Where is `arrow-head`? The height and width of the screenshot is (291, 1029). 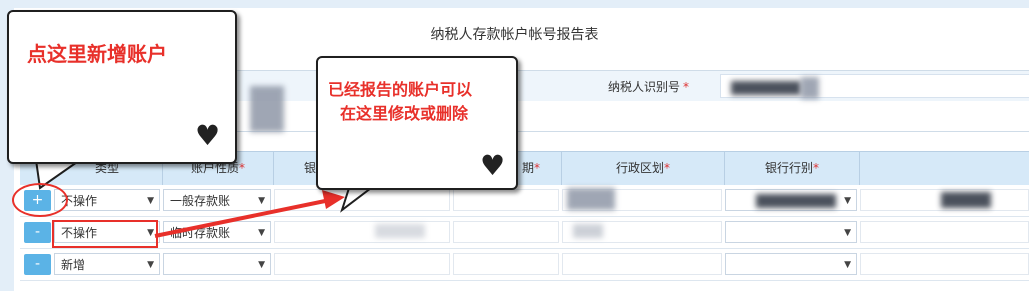 arrow-head is located at coordinates (333, 199).